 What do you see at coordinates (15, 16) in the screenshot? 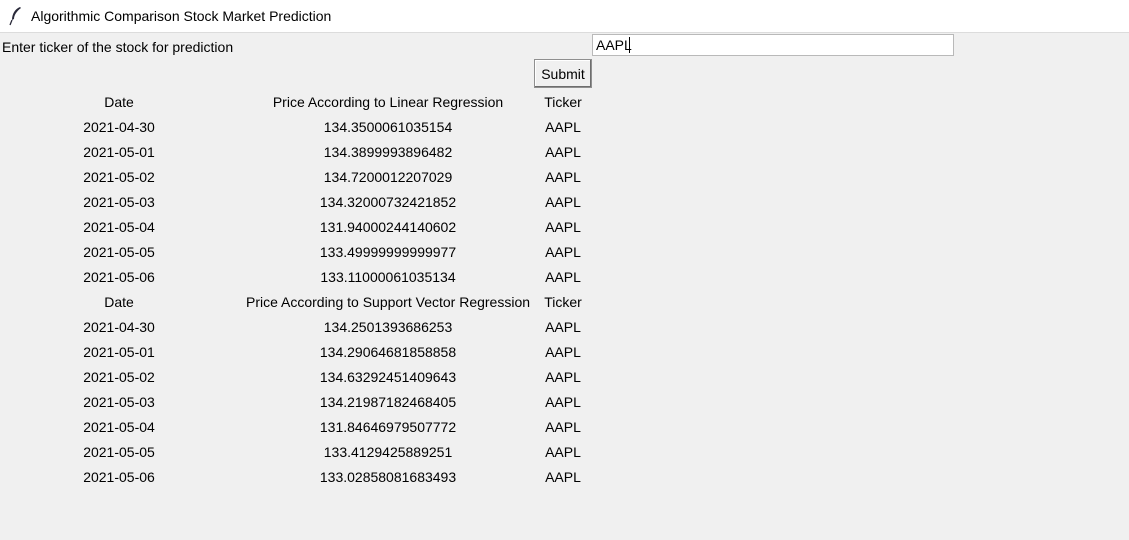
I see `feather-icon` at bounding box center [15, 16].